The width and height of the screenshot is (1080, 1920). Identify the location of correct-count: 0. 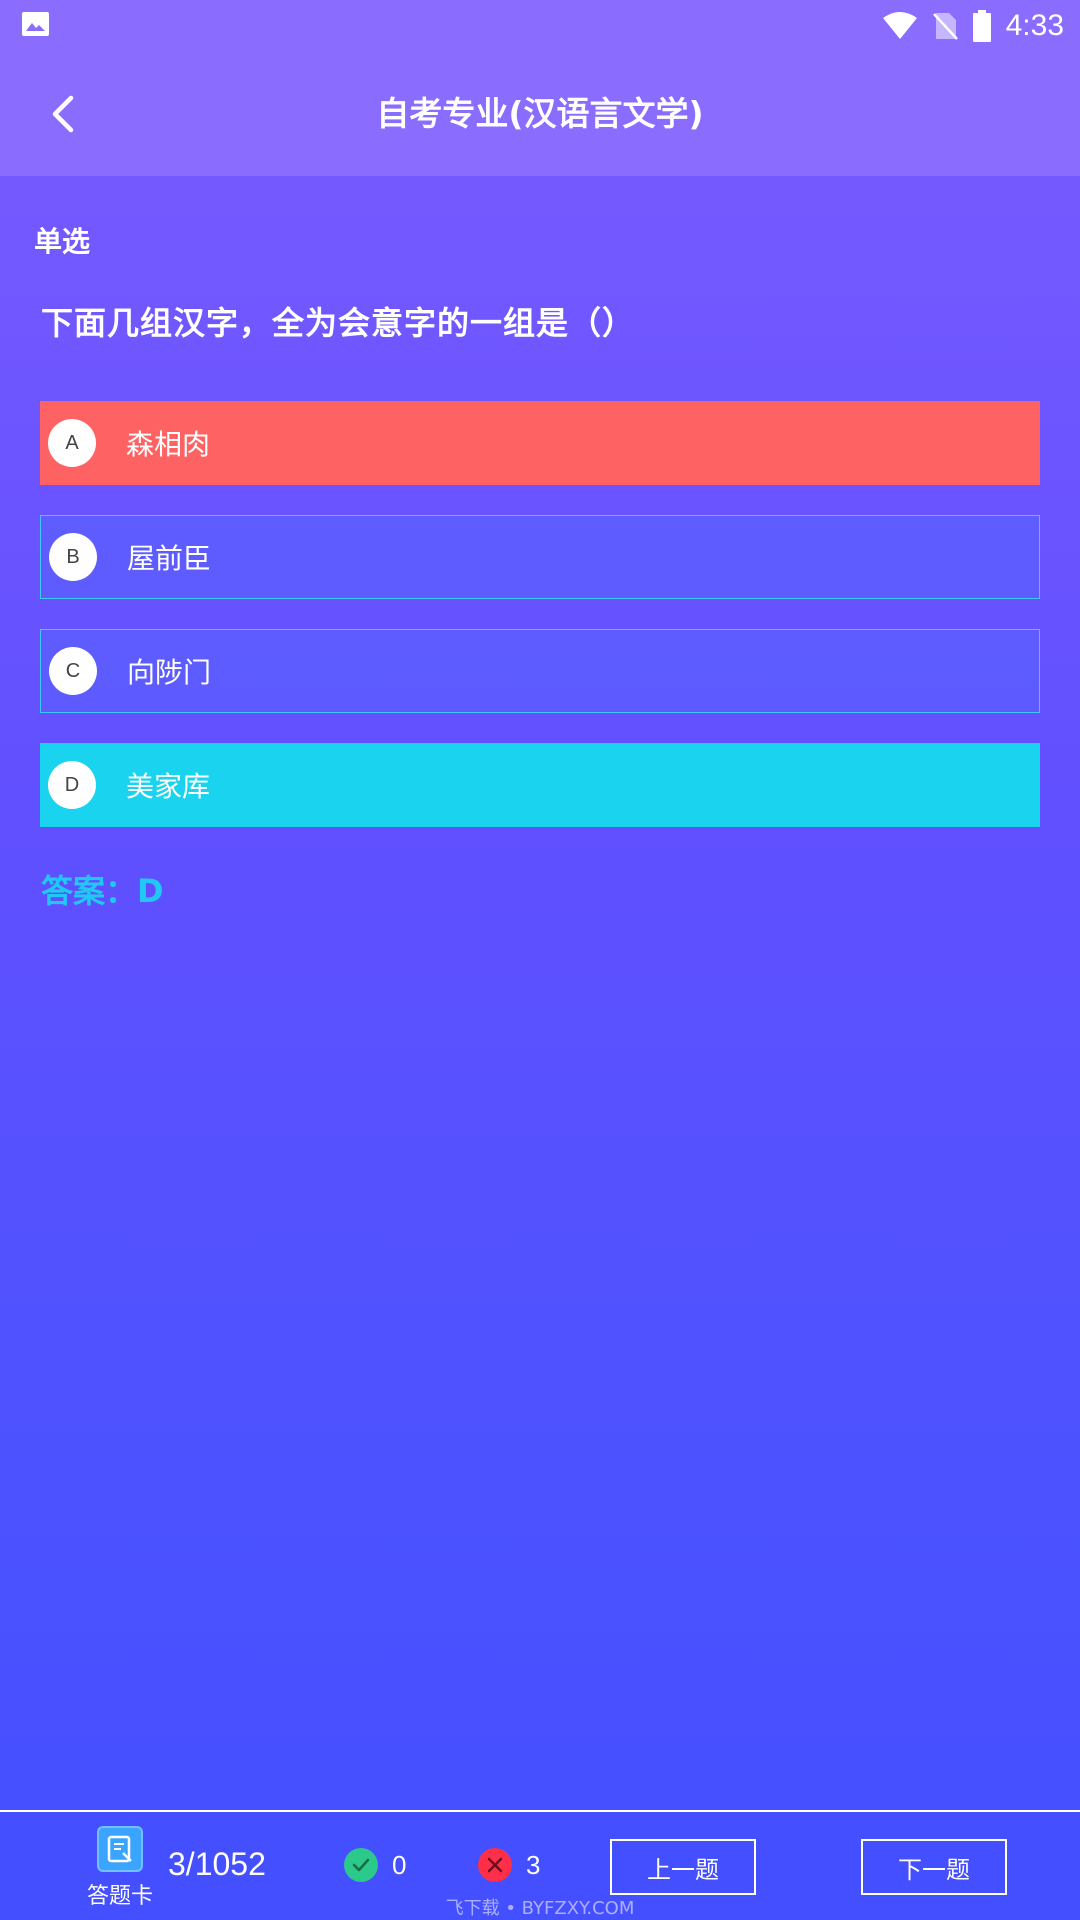
(399, 1864).